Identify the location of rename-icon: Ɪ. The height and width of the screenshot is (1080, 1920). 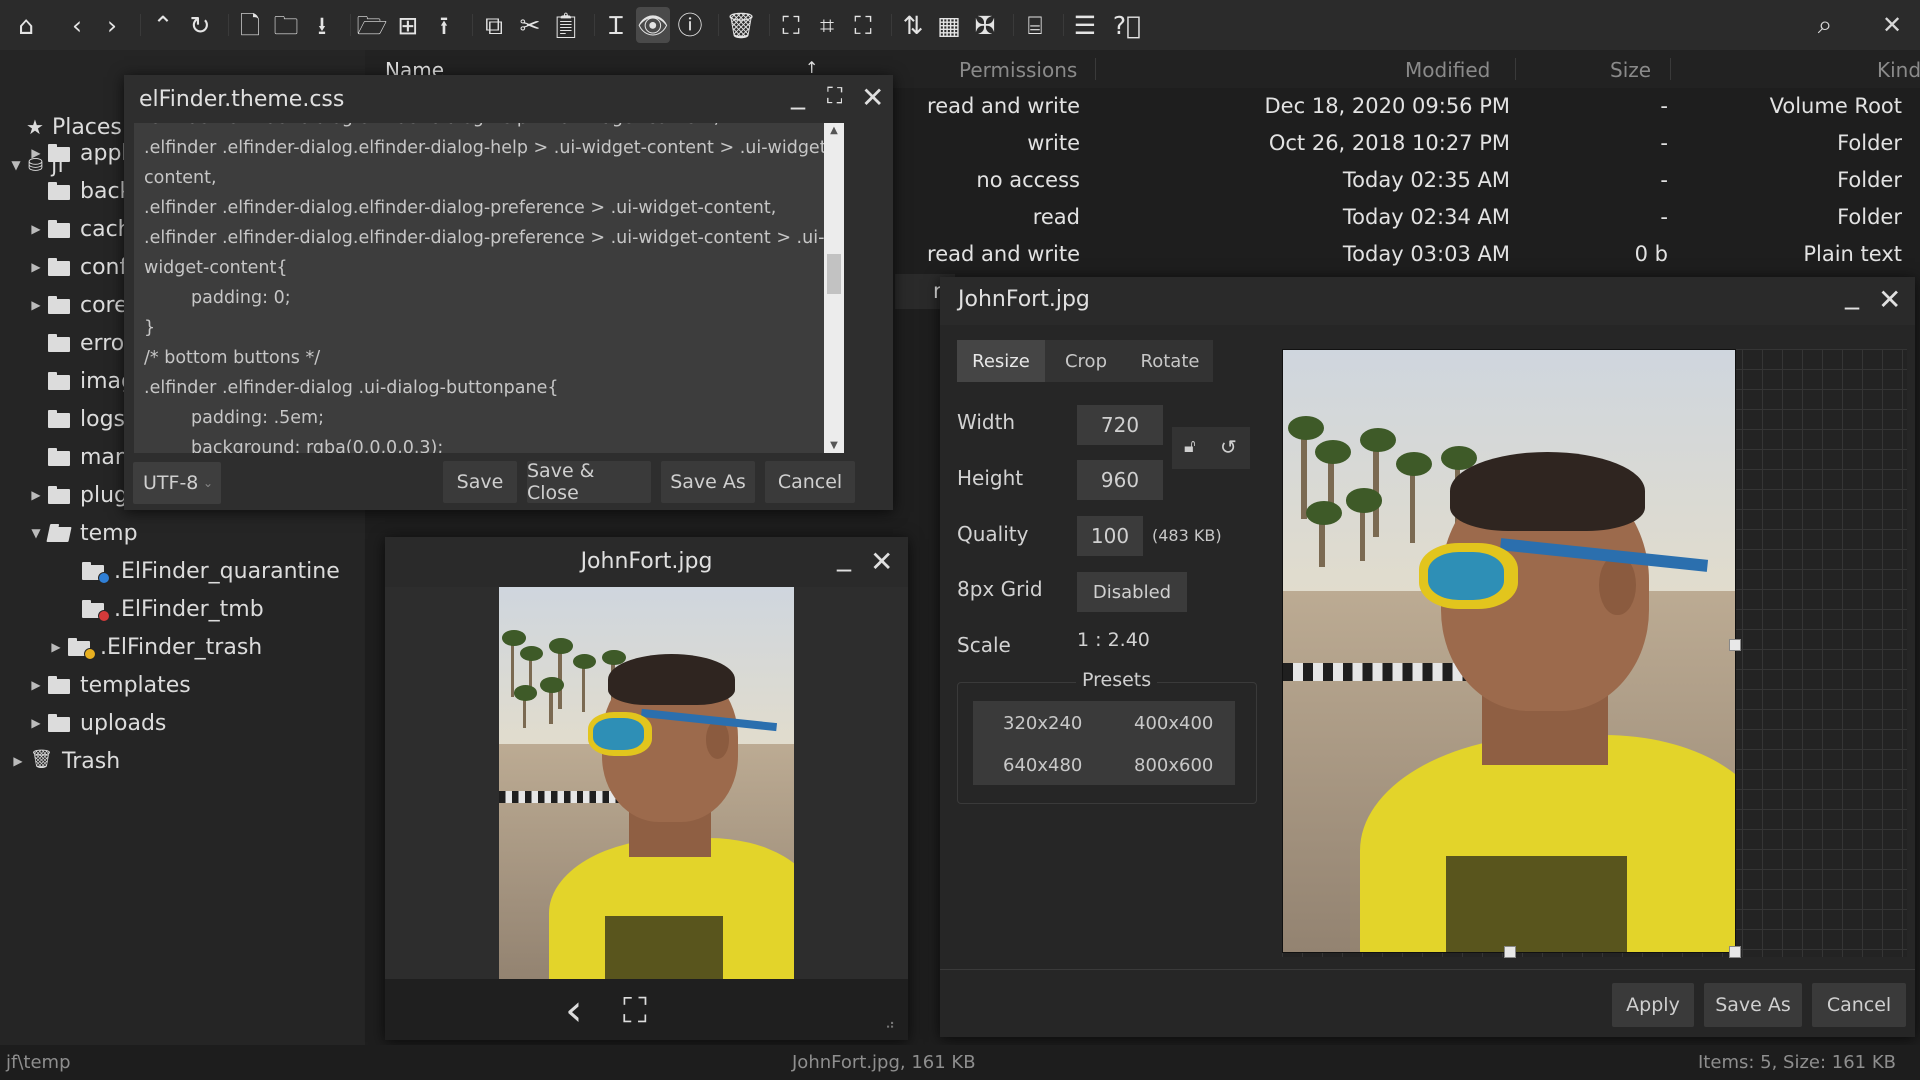
(616, 25).